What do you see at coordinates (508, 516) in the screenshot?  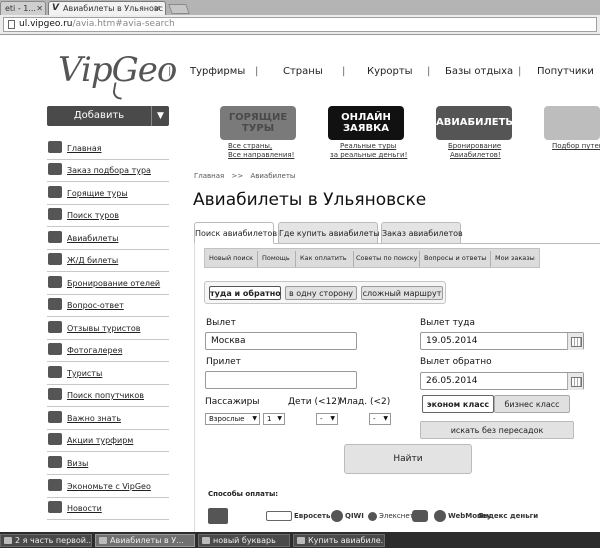 I see `payment-yandex-logo: Яндекс деньги` at bounding box center [508, 516].